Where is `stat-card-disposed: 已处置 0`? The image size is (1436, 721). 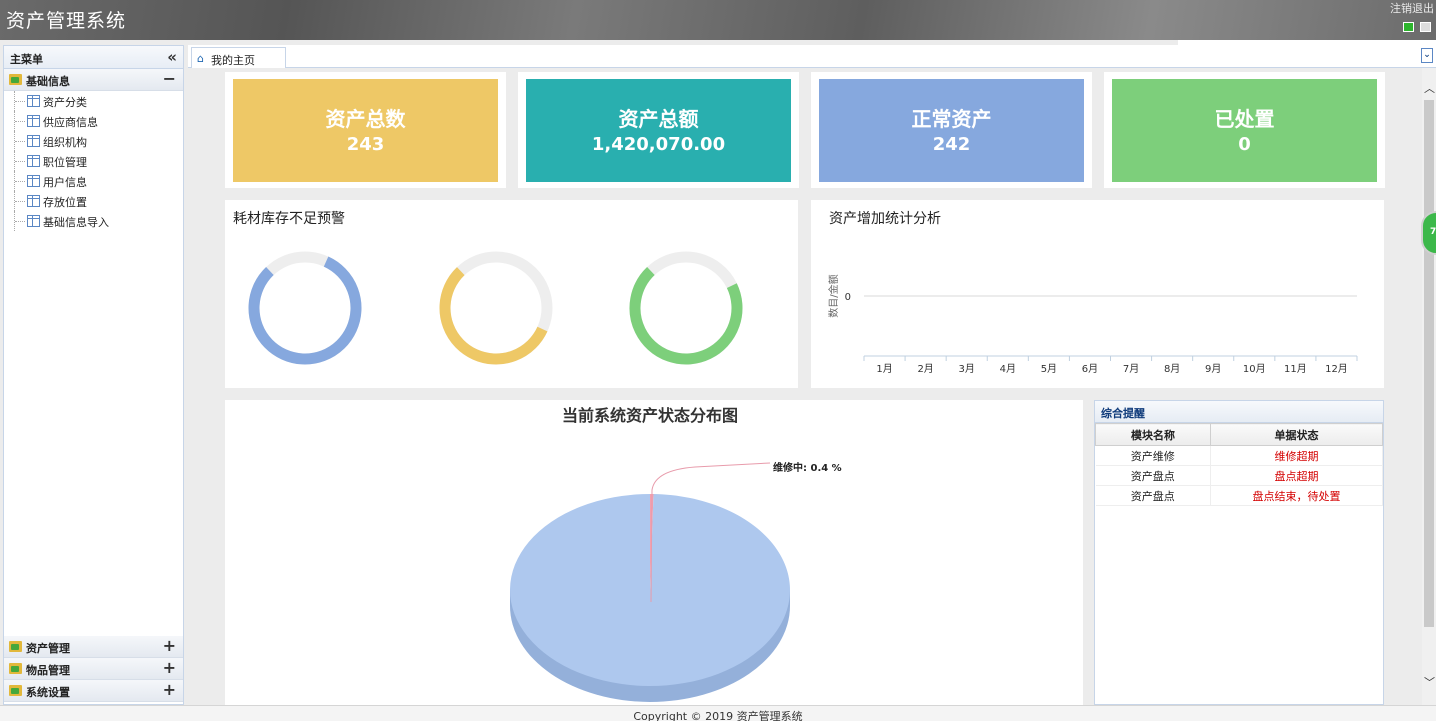 stat-card-disposed: 已处置 0 is located at coordinates (1244, 130).